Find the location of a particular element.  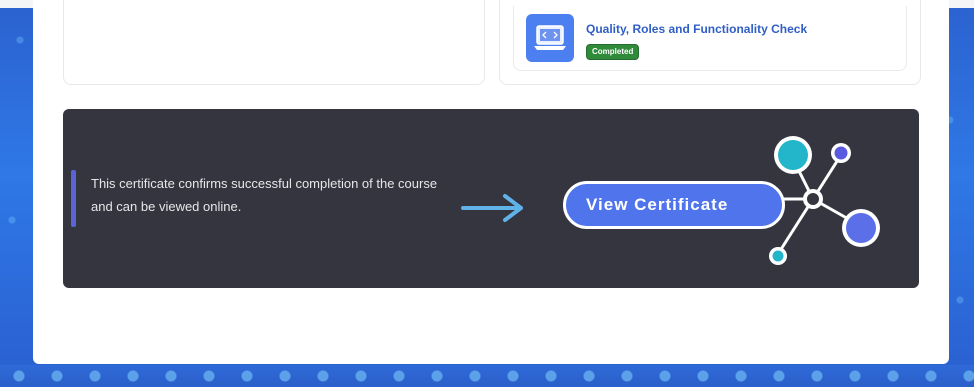

background-dots is located at coordinates (487, 376).